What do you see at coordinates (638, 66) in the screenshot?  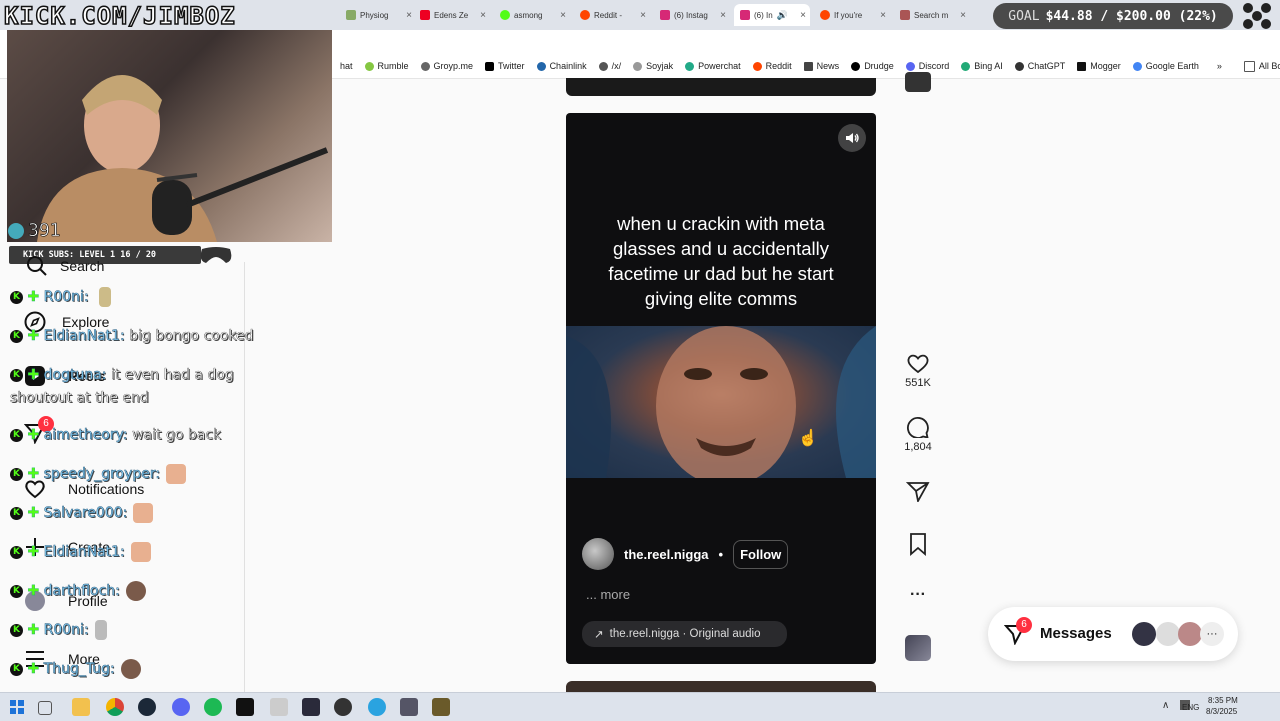 I see `soyjak-icon` at bounding box center [638, 66].